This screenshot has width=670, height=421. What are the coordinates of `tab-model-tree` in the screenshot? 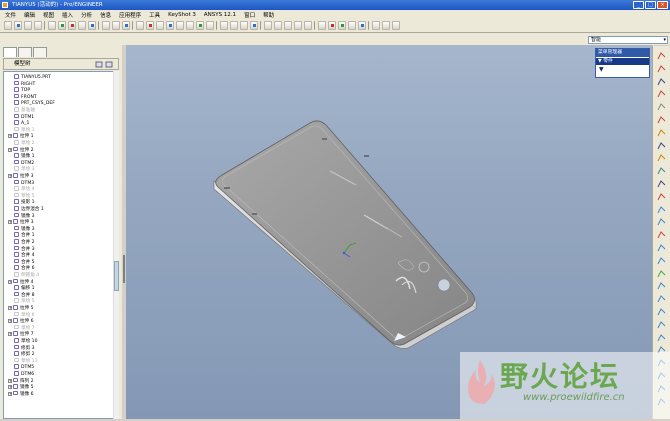 It's located at (10, 52).